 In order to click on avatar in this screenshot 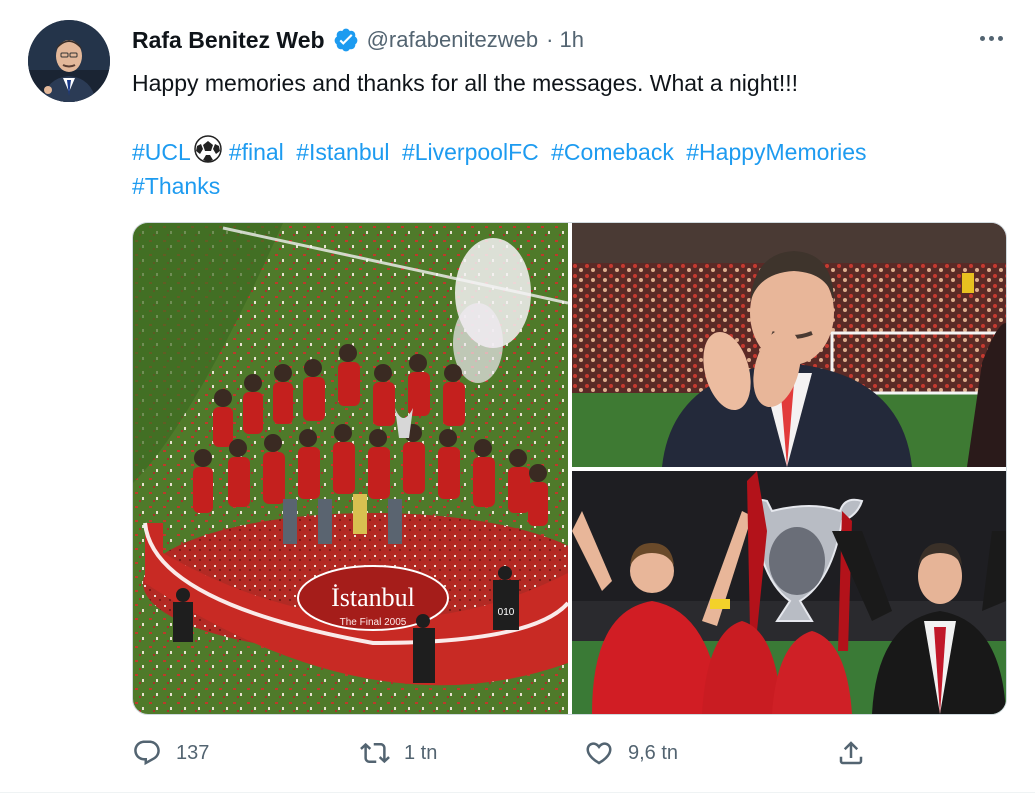, I will do `click(69, 61)`.